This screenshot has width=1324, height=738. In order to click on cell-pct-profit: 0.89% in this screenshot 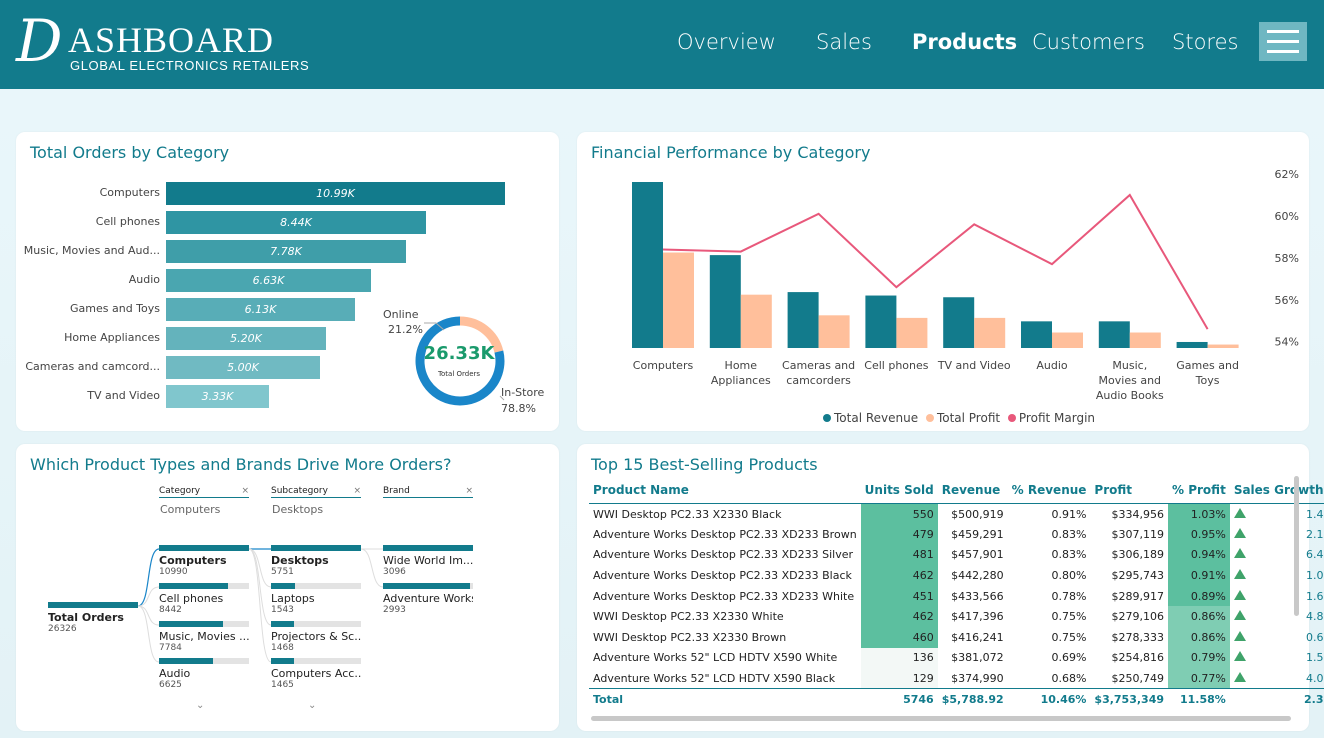, I will do `click(1199, 596)`.